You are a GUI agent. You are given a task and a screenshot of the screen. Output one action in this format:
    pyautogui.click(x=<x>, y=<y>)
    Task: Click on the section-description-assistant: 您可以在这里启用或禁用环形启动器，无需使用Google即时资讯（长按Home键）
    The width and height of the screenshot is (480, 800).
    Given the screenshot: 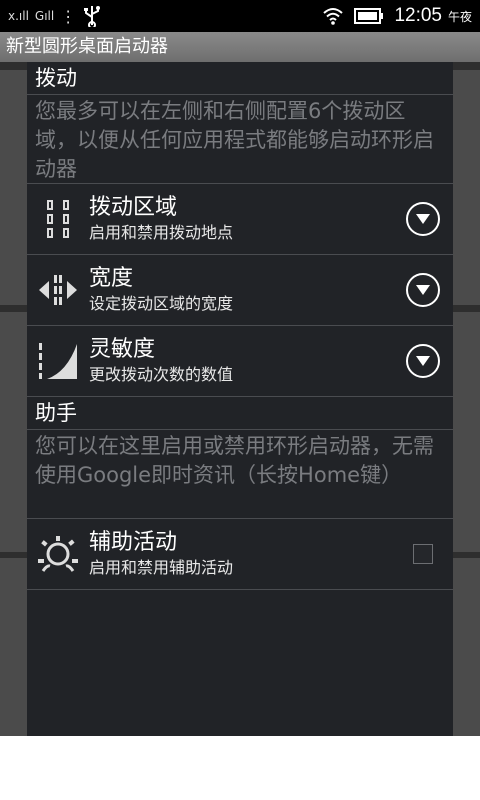 What is the action you would take?
    pyautogui.click(x=240, y=474)
    